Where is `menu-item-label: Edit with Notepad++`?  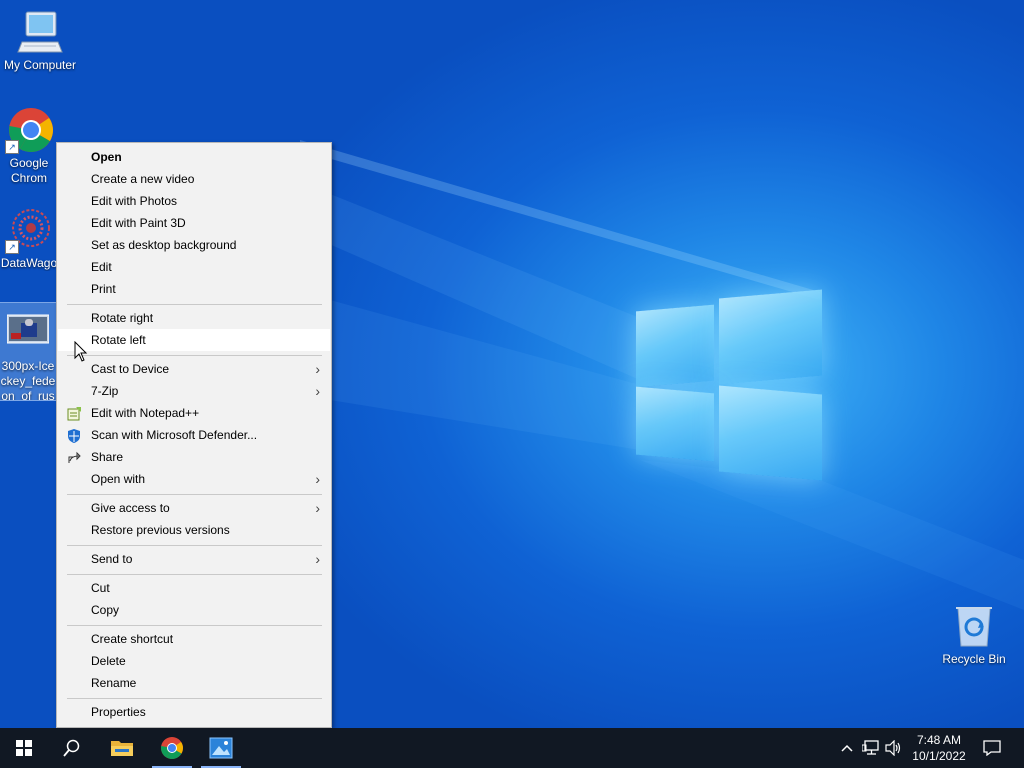 menu-item-label: Edit with Notepad++ is located at coordinates (145, 413).